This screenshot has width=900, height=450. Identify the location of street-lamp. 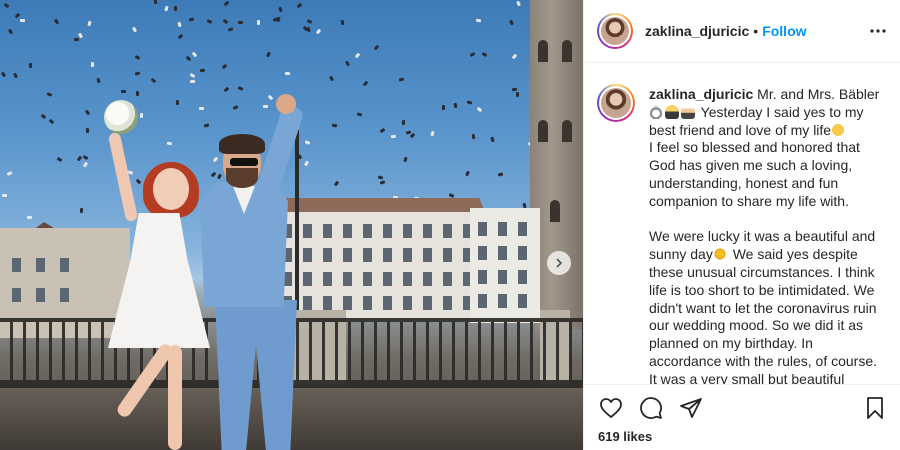
(297, 225).